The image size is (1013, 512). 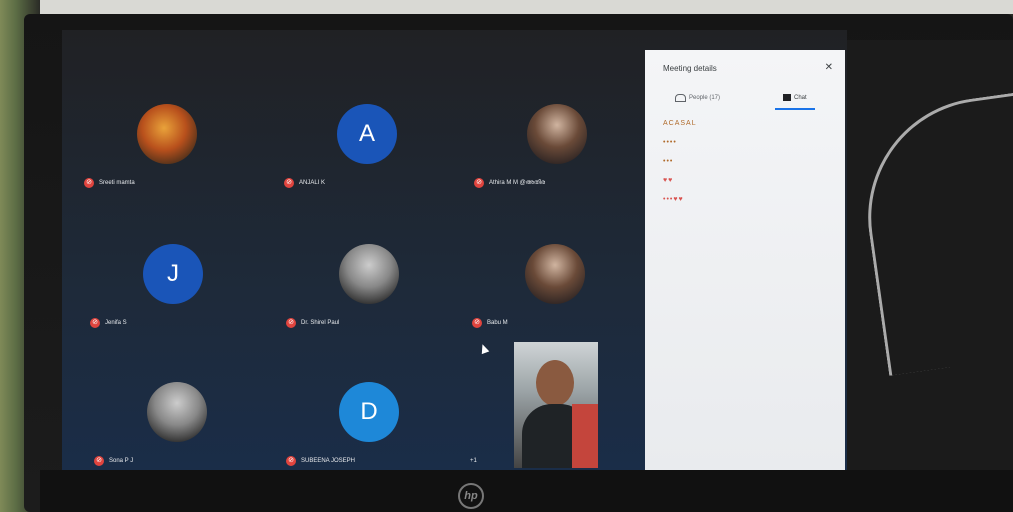 I want to click on participant-tile: ⊘ Babu M, so click(x=555, y=271).